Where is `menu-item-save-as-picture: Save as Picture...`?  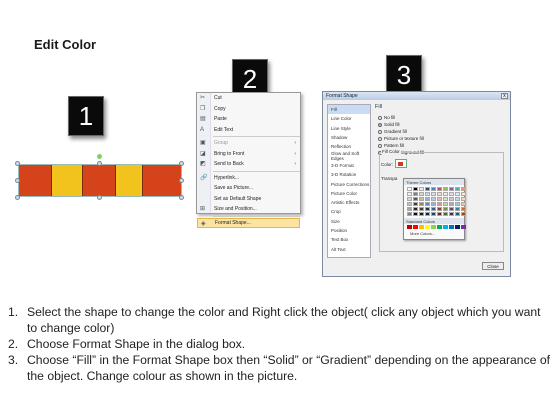 menu-item-save-as-picture: Save as Picture... is located at coordinates (248, 188).